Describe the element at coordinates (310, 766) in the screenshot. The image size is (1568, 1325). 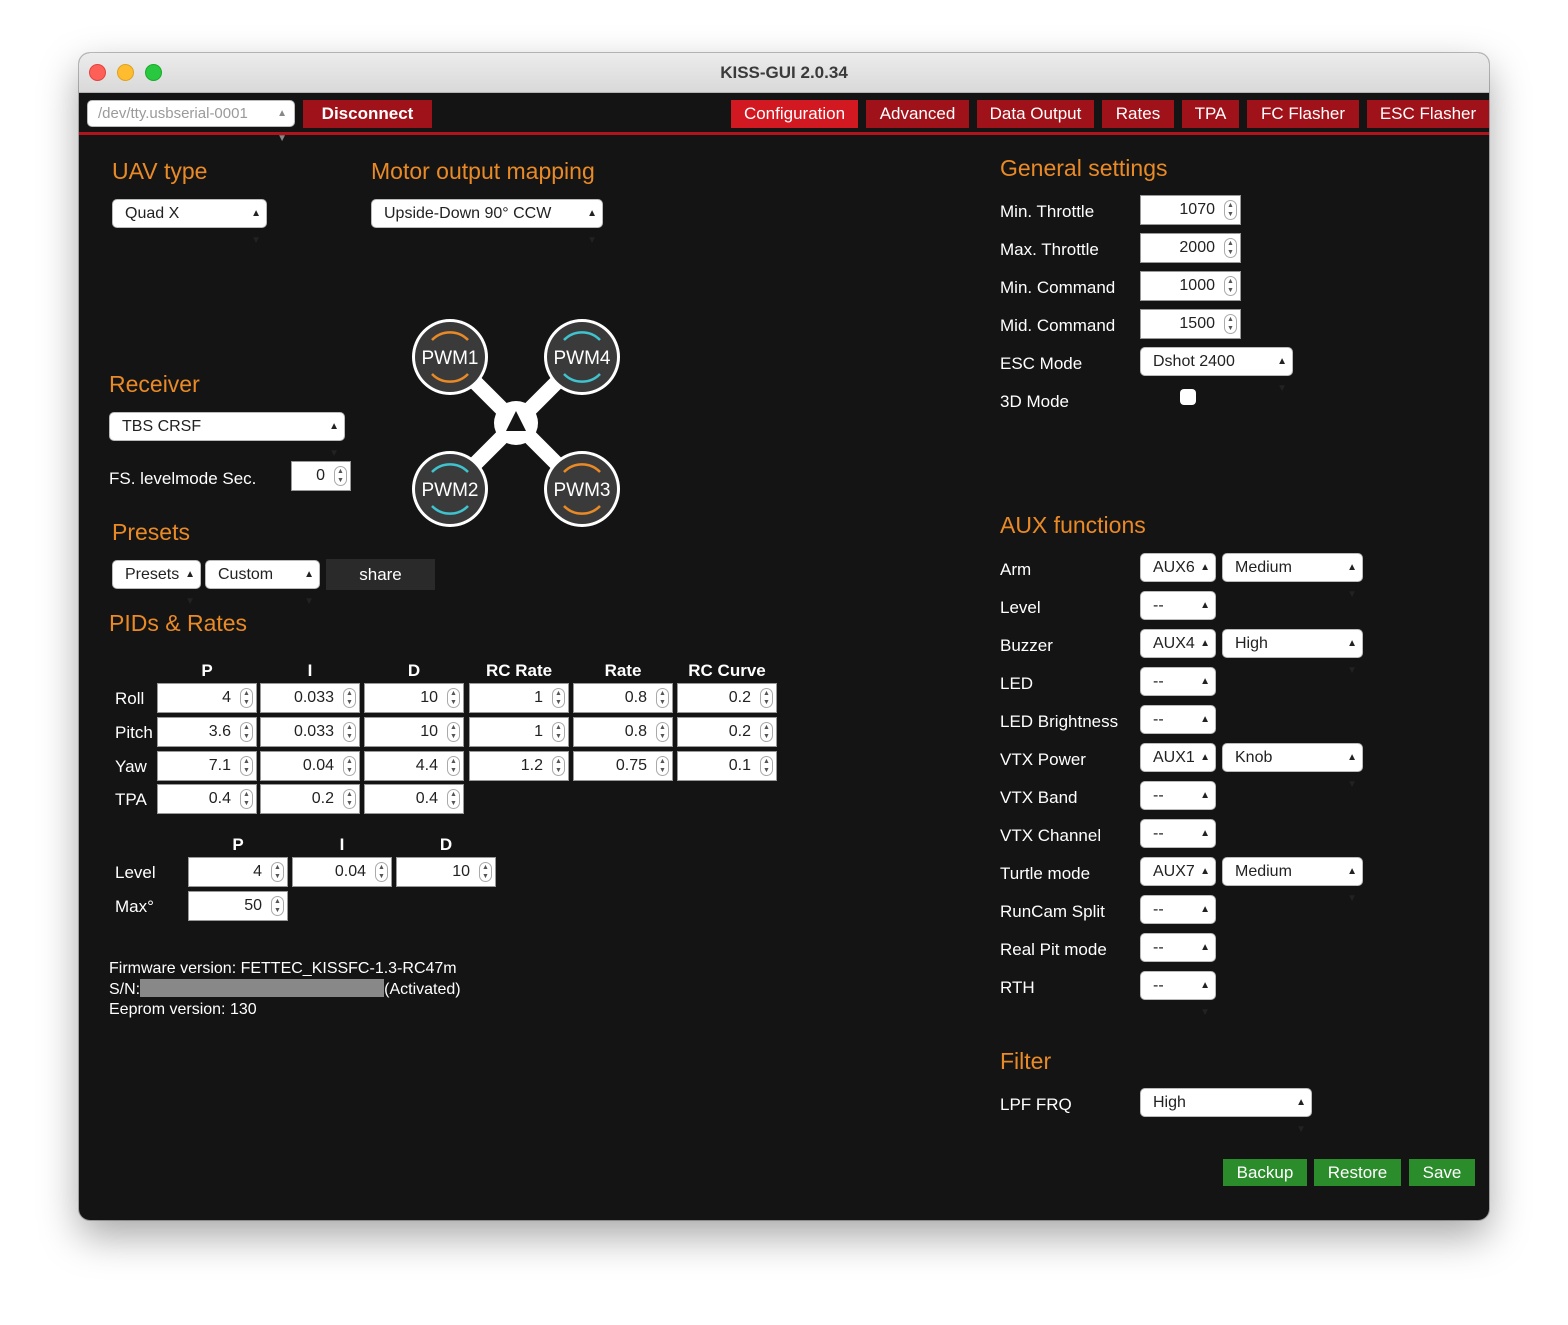
I see `yaw-i-input: 0.04 ▲ ▼` at that location.